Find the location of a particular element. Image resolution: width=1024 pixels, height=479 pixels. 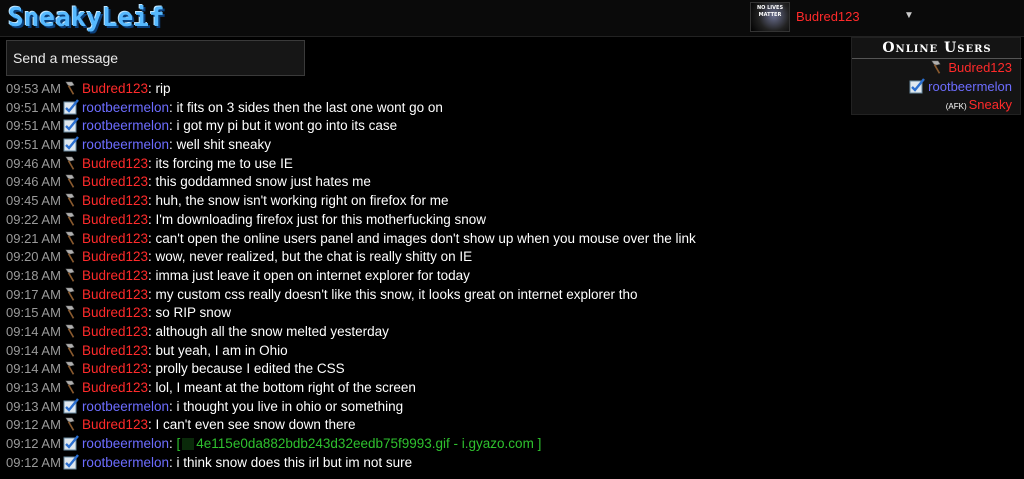

message-text: so RIP snow is located at coordinates (193, 313).